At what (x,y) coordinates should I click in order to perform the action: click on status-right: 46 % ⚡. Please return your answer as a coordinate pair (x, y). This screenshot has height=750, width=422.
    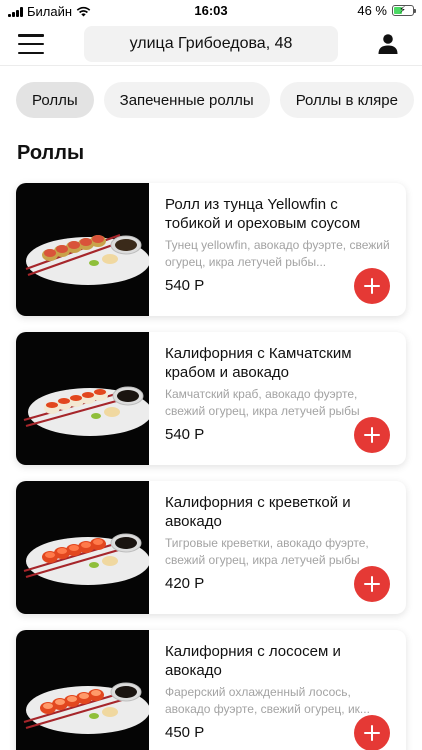
    Looking at the image, I should click on (386, 10).